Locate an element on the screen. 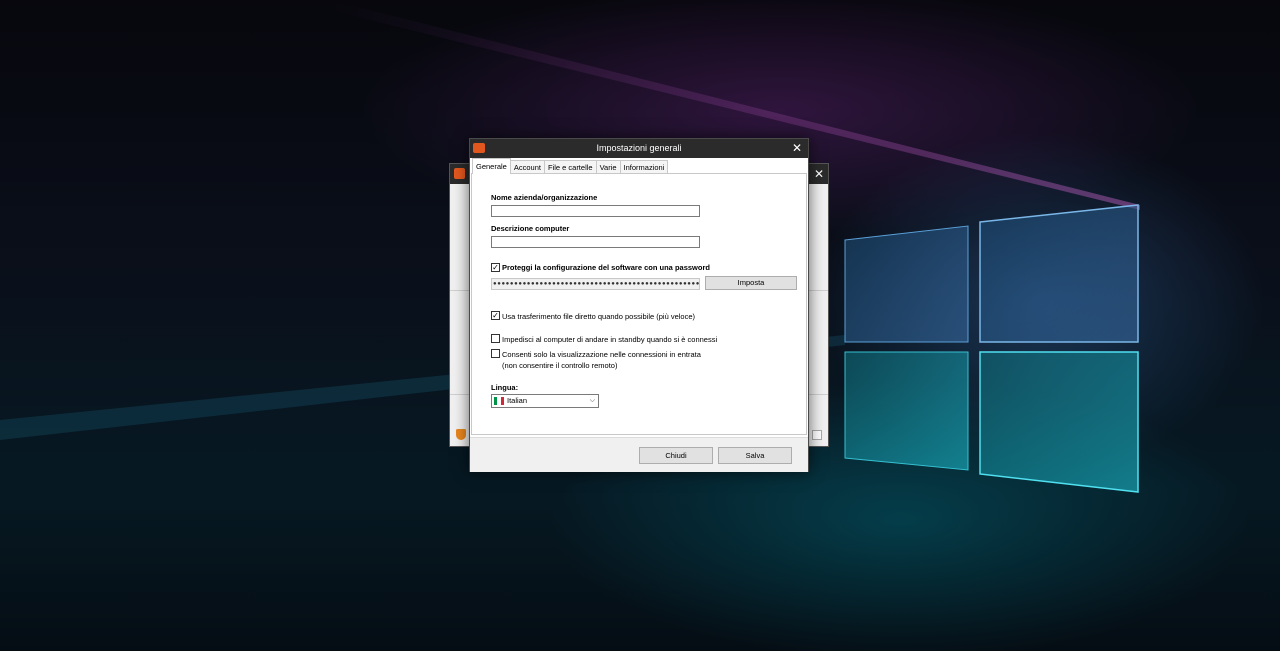  company-name-input is located at coordinates (595, 211).